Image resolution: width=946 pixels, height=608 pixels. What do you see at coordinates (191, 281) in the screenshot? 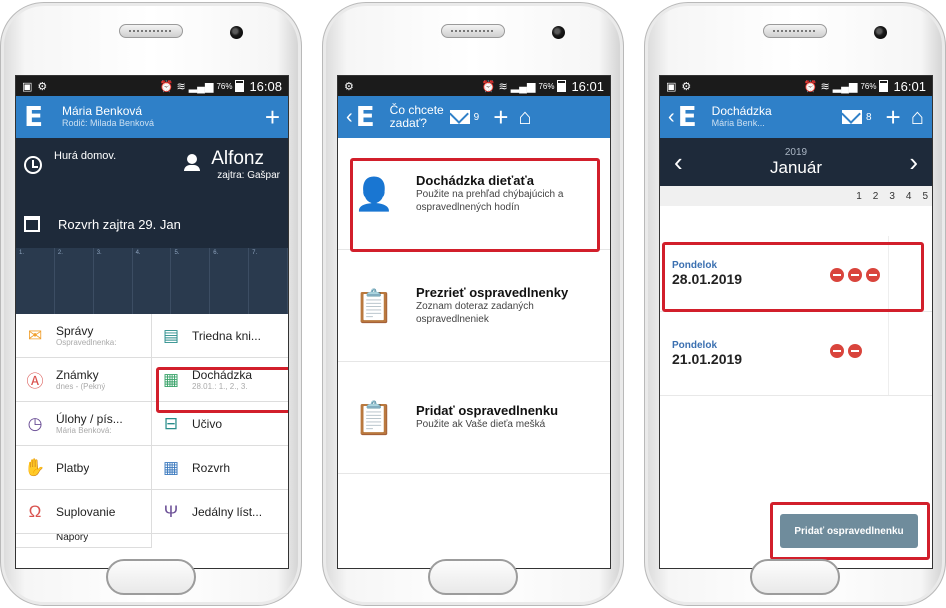
I see `grid-col: 5.` at bounding box center [191, 281].